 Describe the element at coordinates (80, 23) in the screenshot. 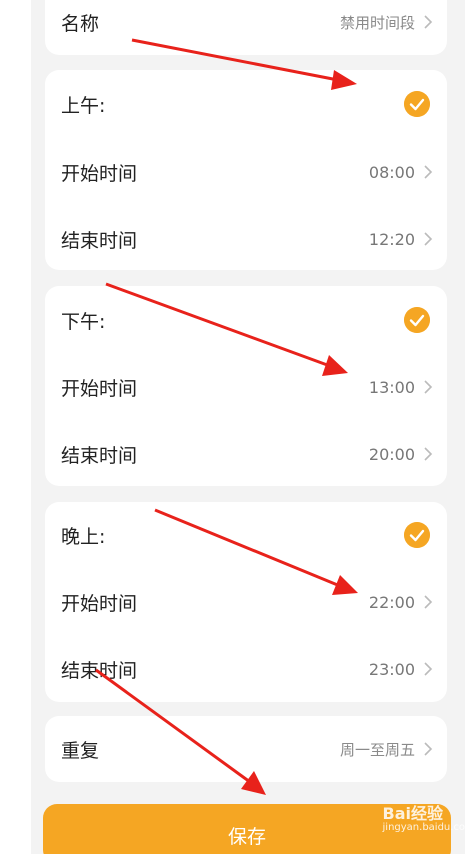

I see `name-label: 名称` at that location.